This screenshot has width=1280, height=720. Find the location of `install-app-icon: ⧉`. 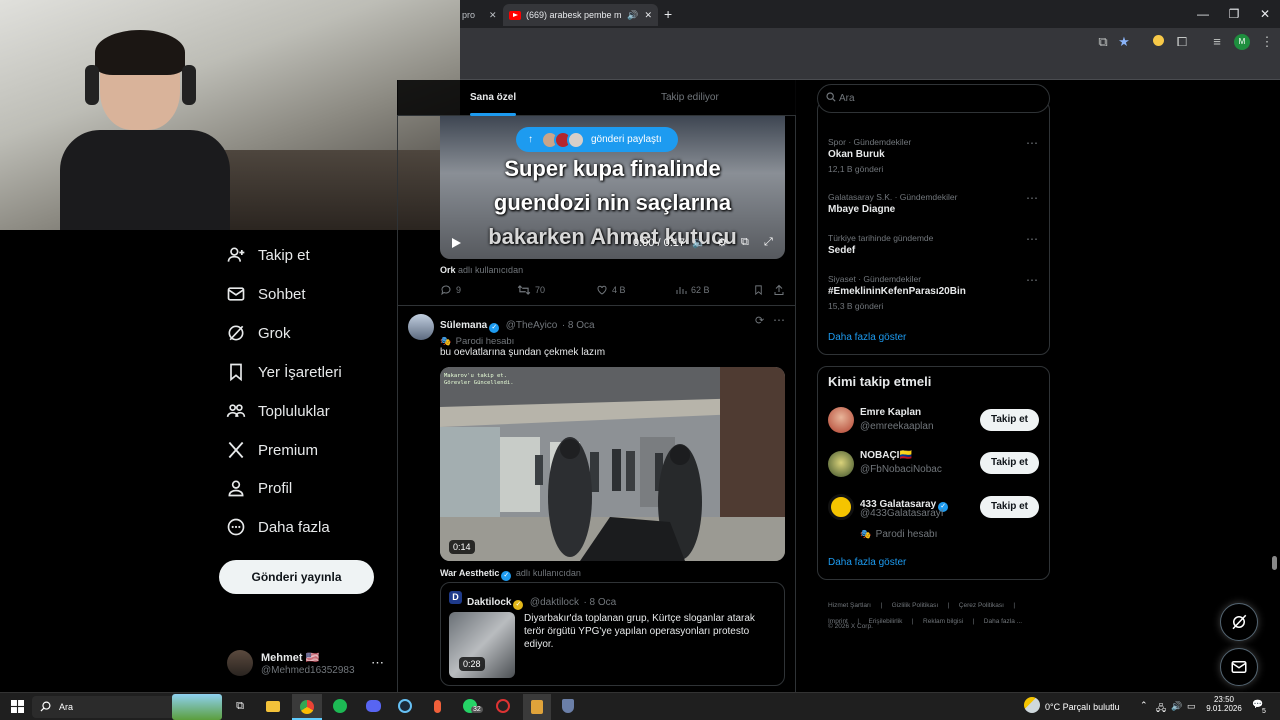

install-app-icon: ⧉ is located at coordinates (1103, 42).